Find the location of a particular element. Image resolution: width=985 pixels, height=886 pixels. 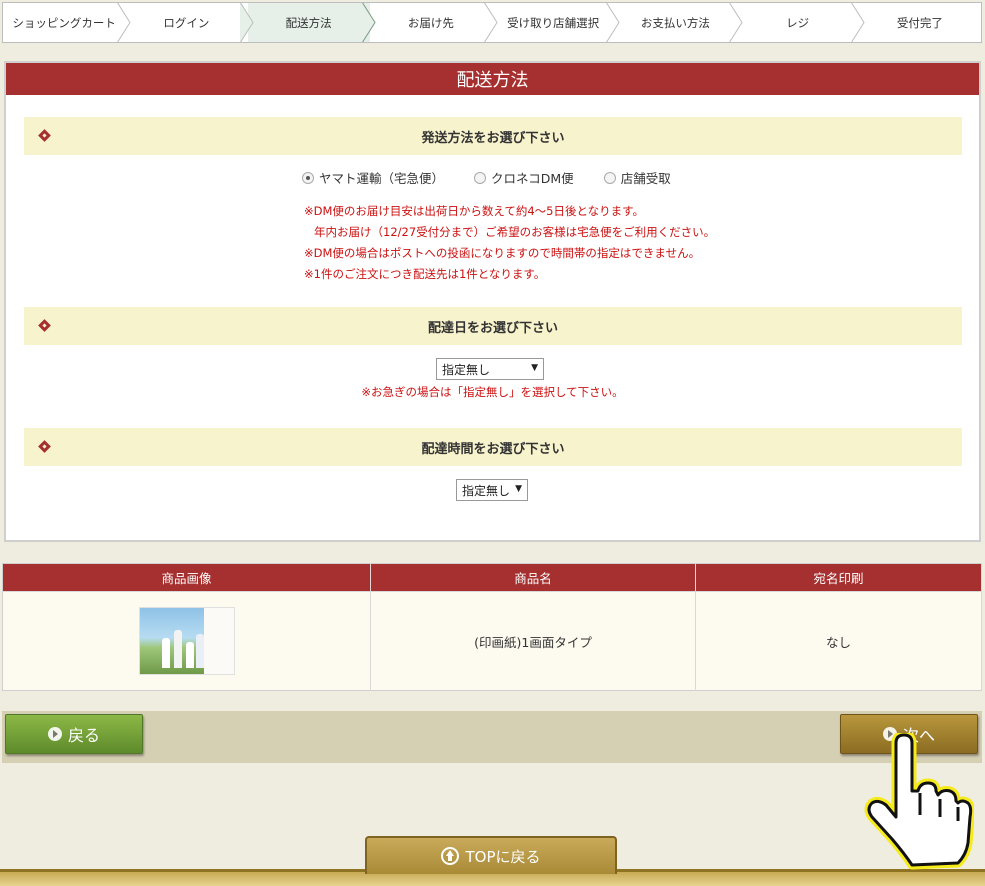

address-print-value: なし is located at coordinates (838, 641).